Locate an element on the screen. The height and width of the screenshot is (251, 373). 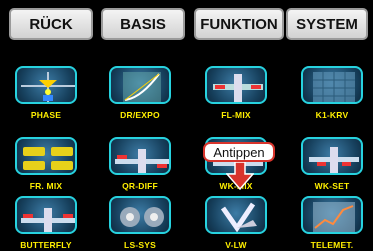
free-mixer-icon is located at coordinates (48, 158).